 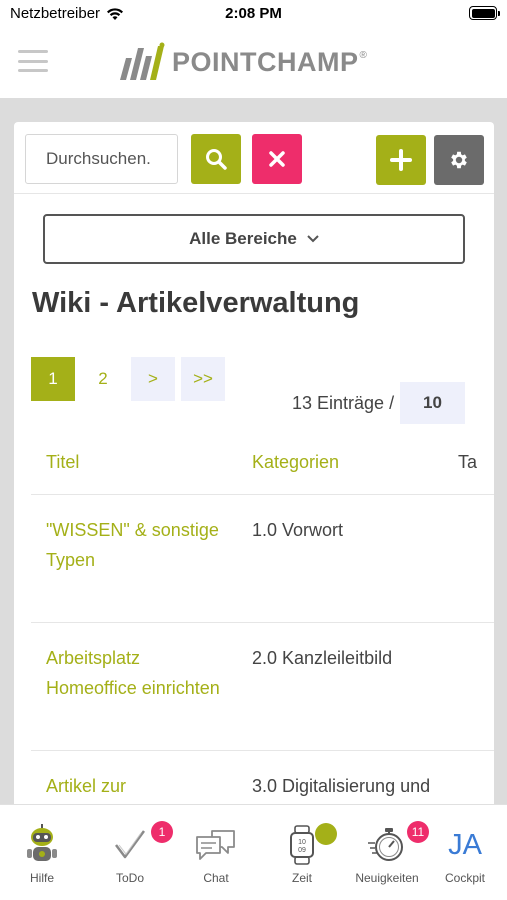 What do you see at coordinates (33, 61) in the screenshot?
I see `menu-icon` at bounding box center [33, 61].